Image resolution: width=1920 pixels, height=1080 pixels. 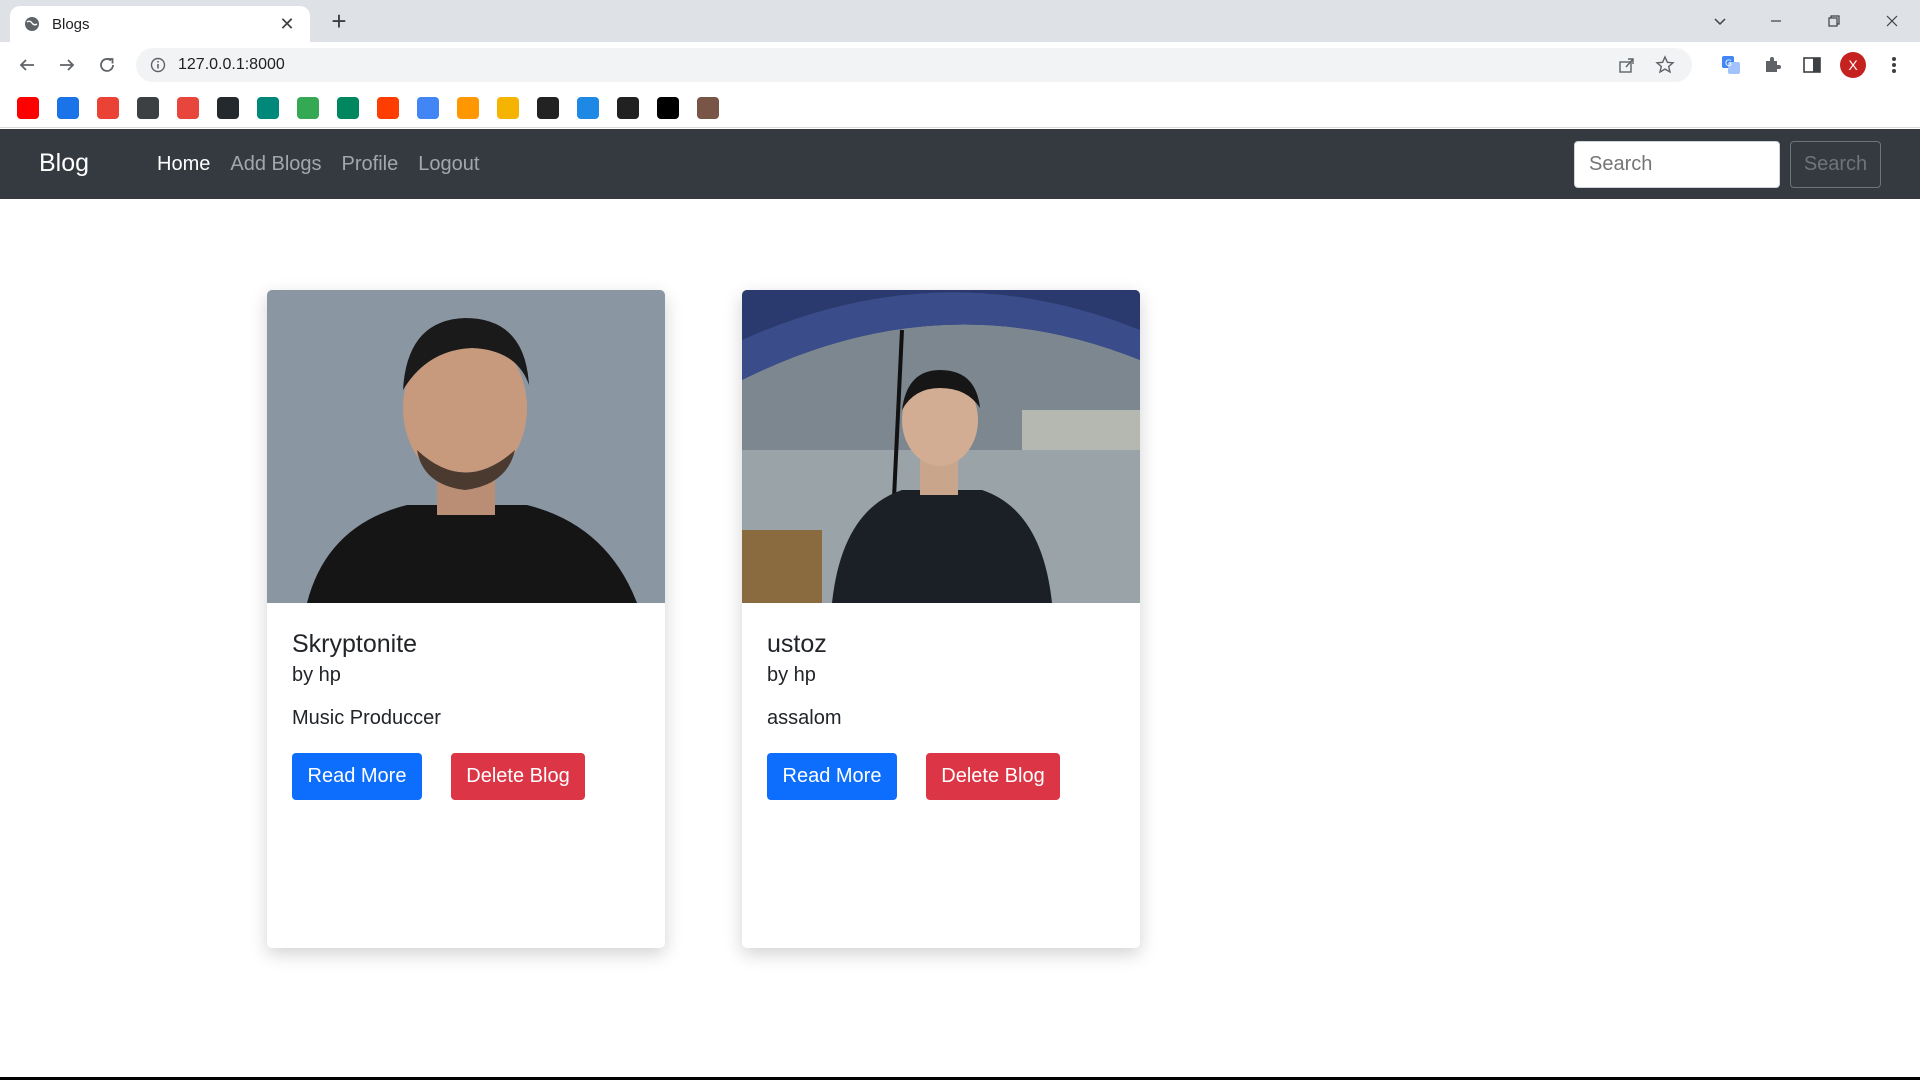 I want to click on scissors-icon, so click(x=628, y=108).